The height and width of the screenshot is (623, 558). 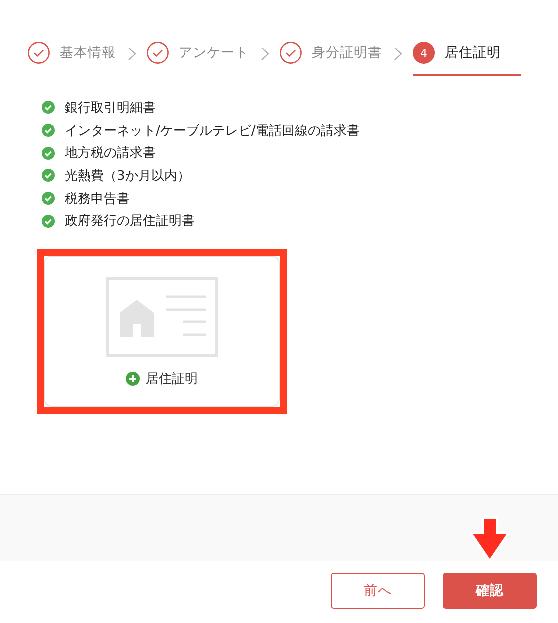 What do you see at coordinates (378, 591) in the screenshot?
I see `back-button: 前へ` at bounding box center [378, 591].